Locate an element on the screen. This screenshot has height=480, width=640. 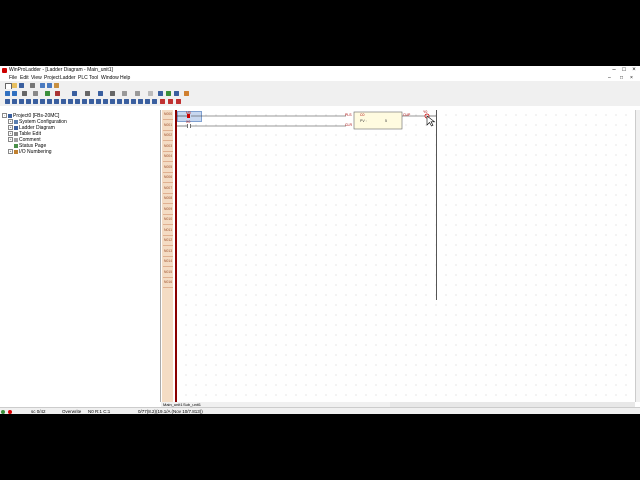
undo-icon is located at coordinates (7, 93).